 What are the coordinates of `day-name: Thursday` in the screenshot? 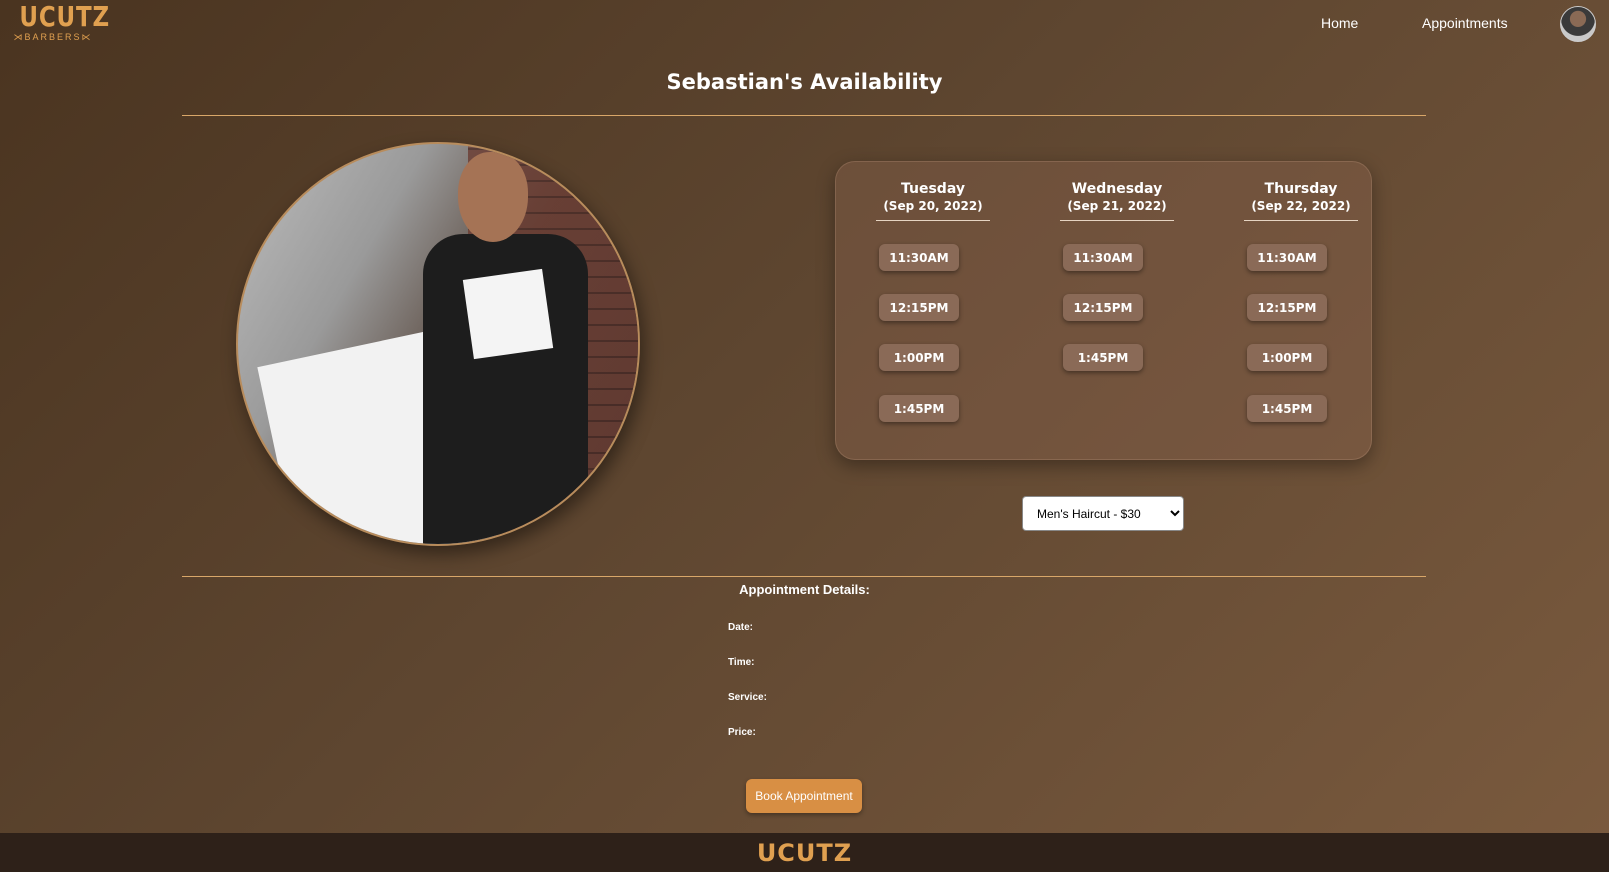 It's located at (1301, 189).